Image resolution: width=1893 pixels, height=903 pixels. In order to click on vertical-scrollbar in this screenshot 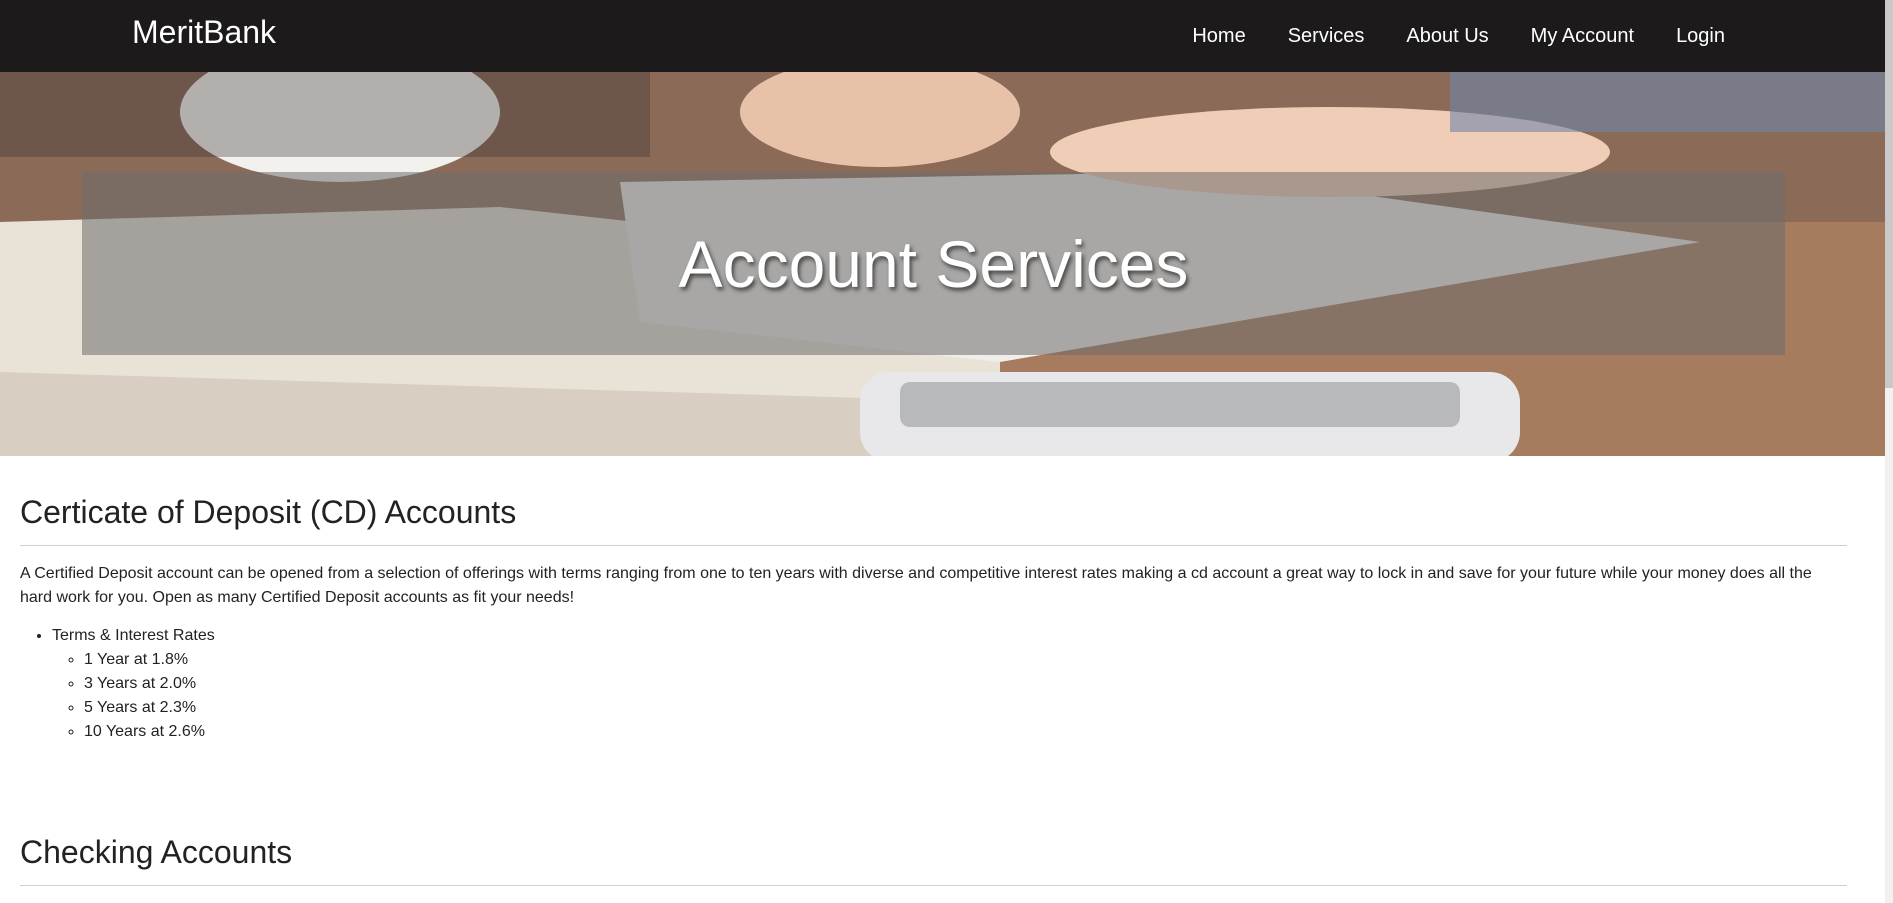, I will do `click(1889, 451)`.